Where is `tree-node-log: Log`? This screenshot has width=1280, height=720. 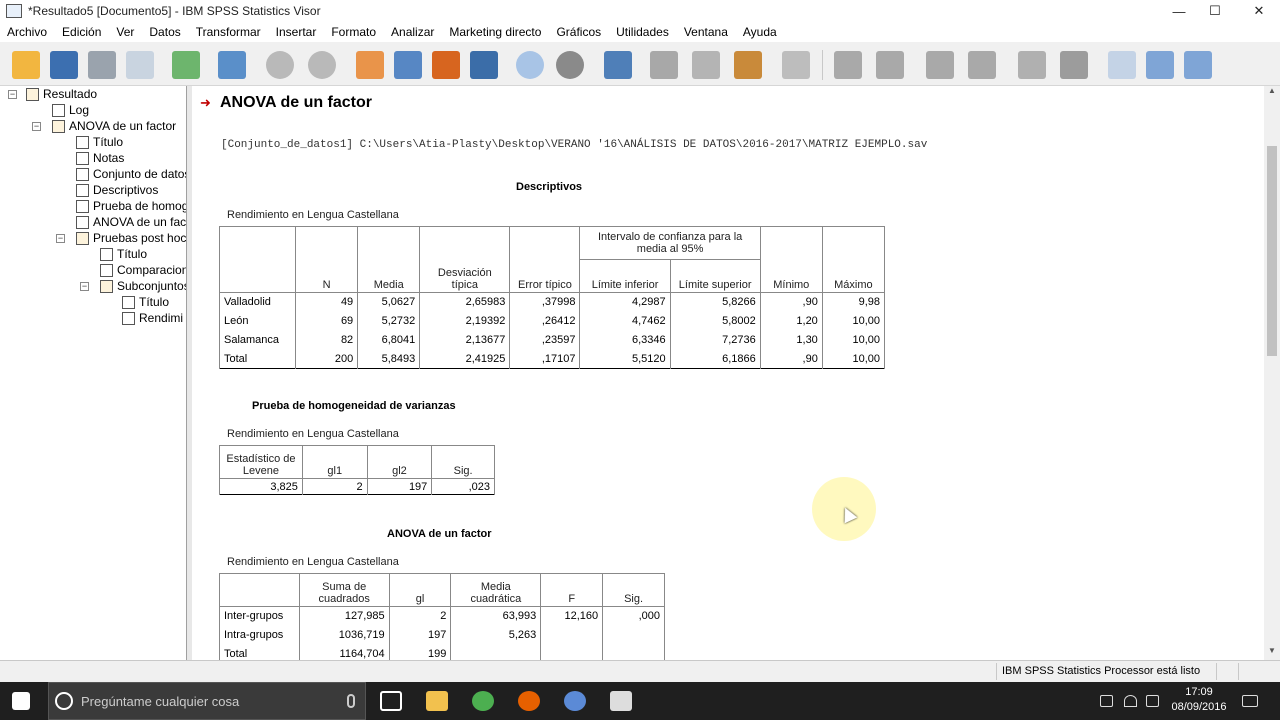
tree-node-log: Log is located at coordinates (70, 110).